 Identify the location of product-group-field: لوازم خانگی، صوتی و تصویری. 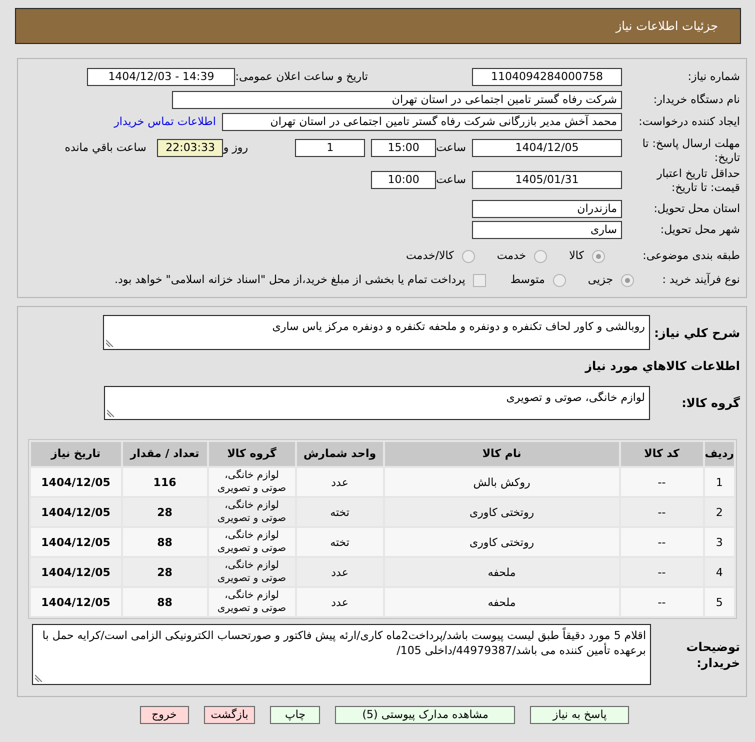
(377, 403).